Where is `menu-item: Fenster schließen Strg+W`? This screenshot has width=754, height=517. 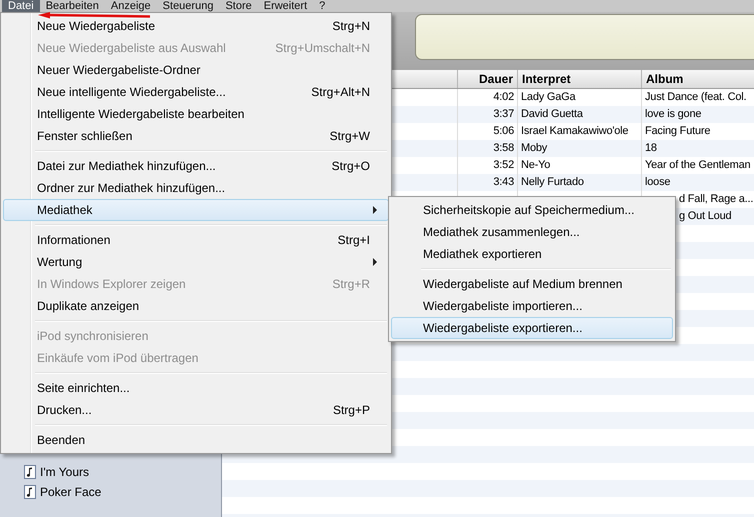
menu-item: Fenster schließen Strg+W is located at coordinates (196, 136).